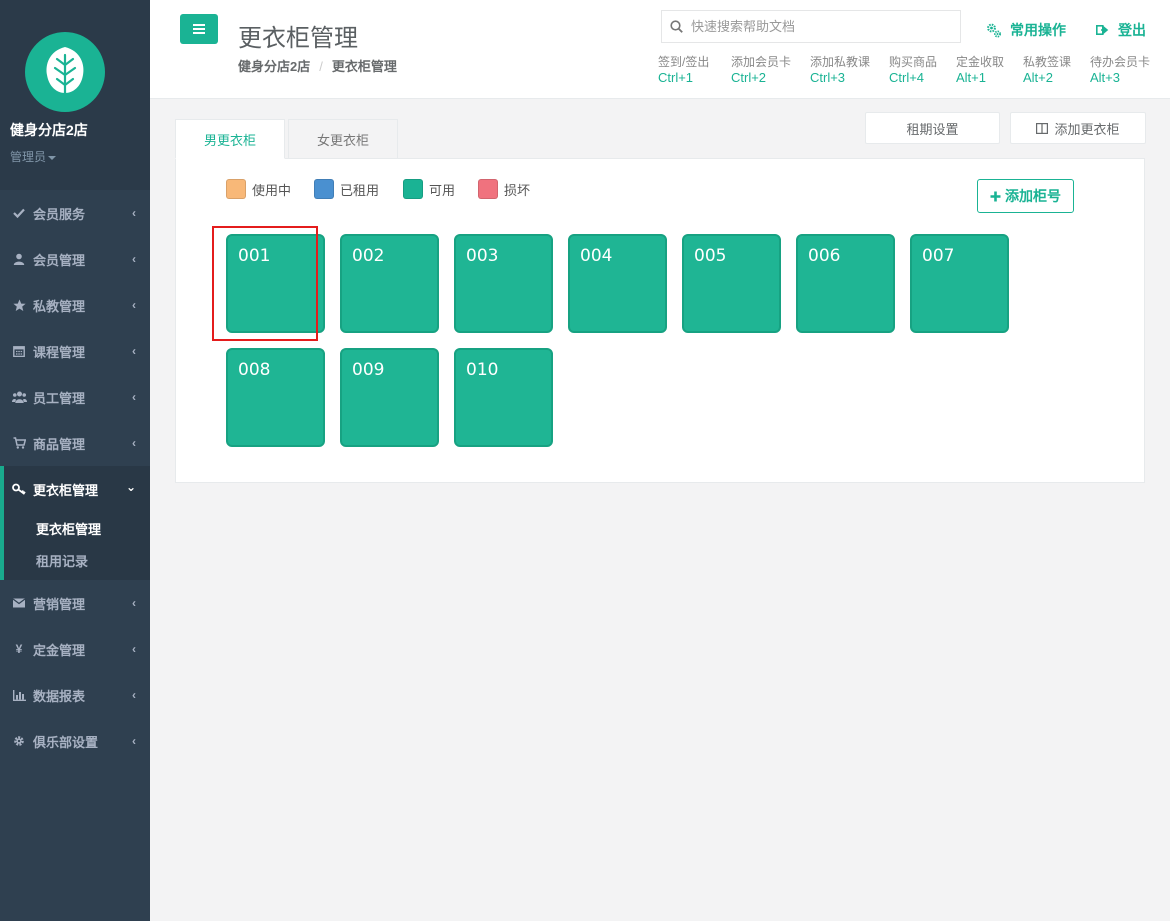  I want to click on common-operations-link: 常用操作, so click(1026, 30).